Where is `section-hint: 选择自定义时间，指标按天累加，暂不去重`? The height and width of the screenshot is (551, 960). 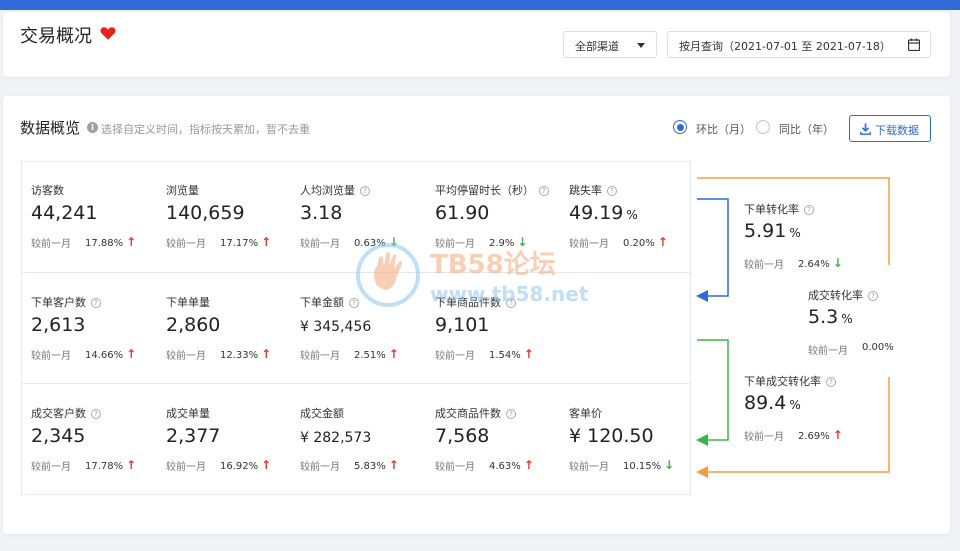 section-hint: 选择自定义时间，指标按天累加，暂不去重 is located at coordinates (205, 129).